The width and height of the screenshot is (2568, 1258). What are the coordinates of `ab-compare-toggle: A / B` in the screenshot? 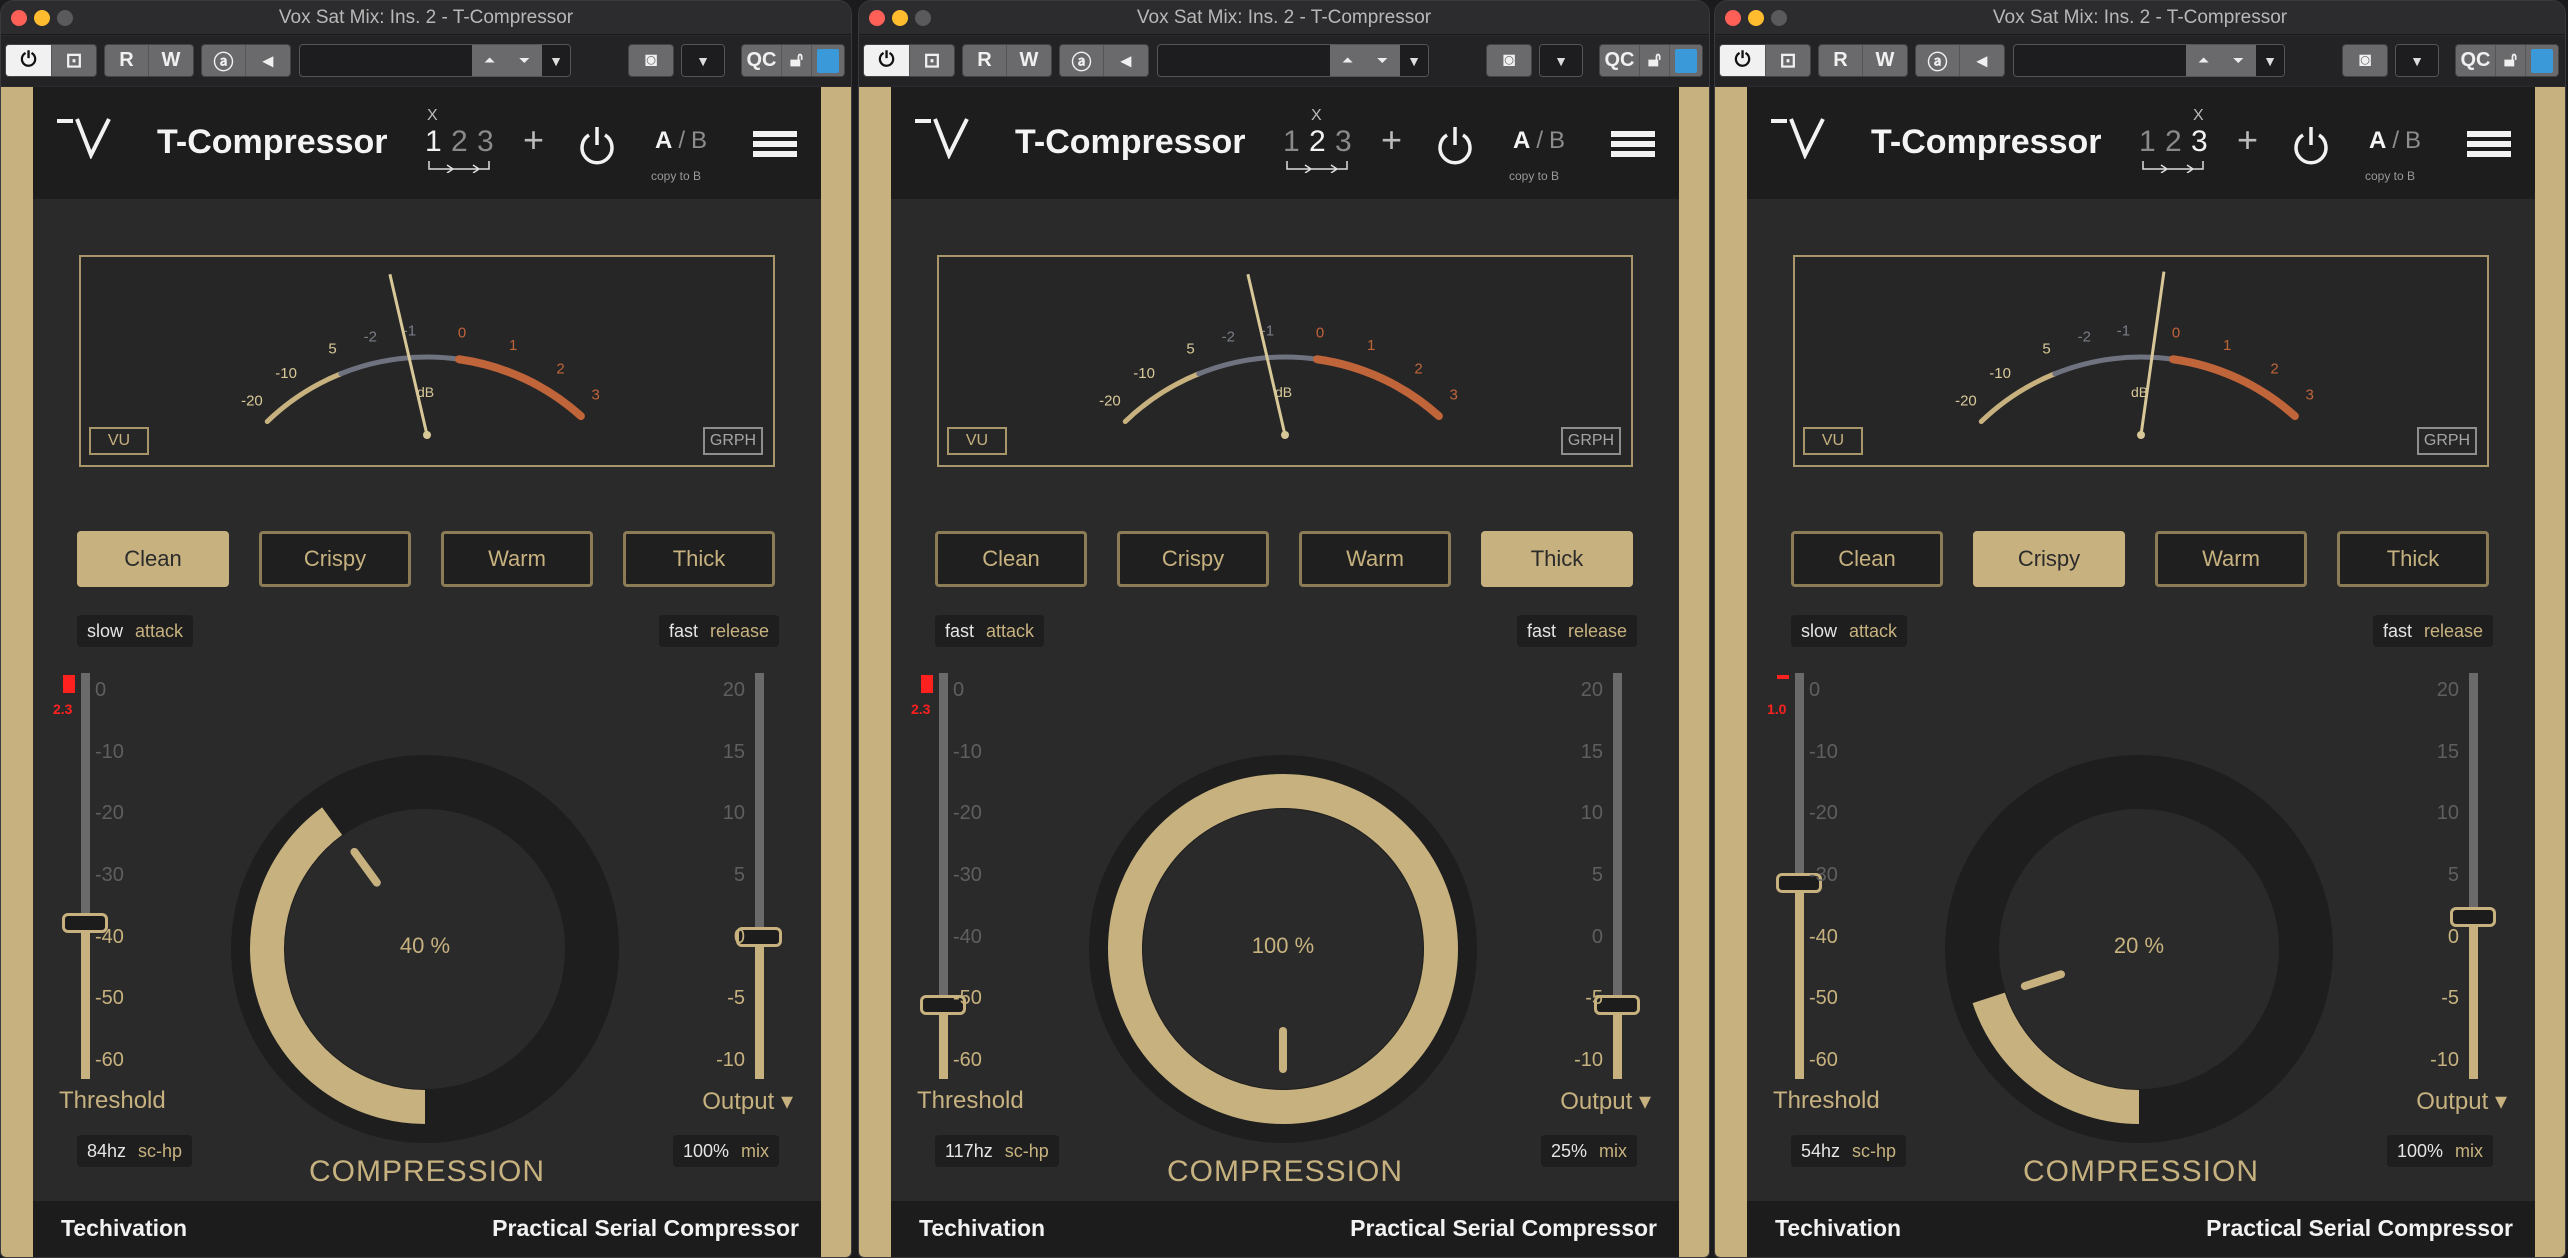 It's located at (681, 141).